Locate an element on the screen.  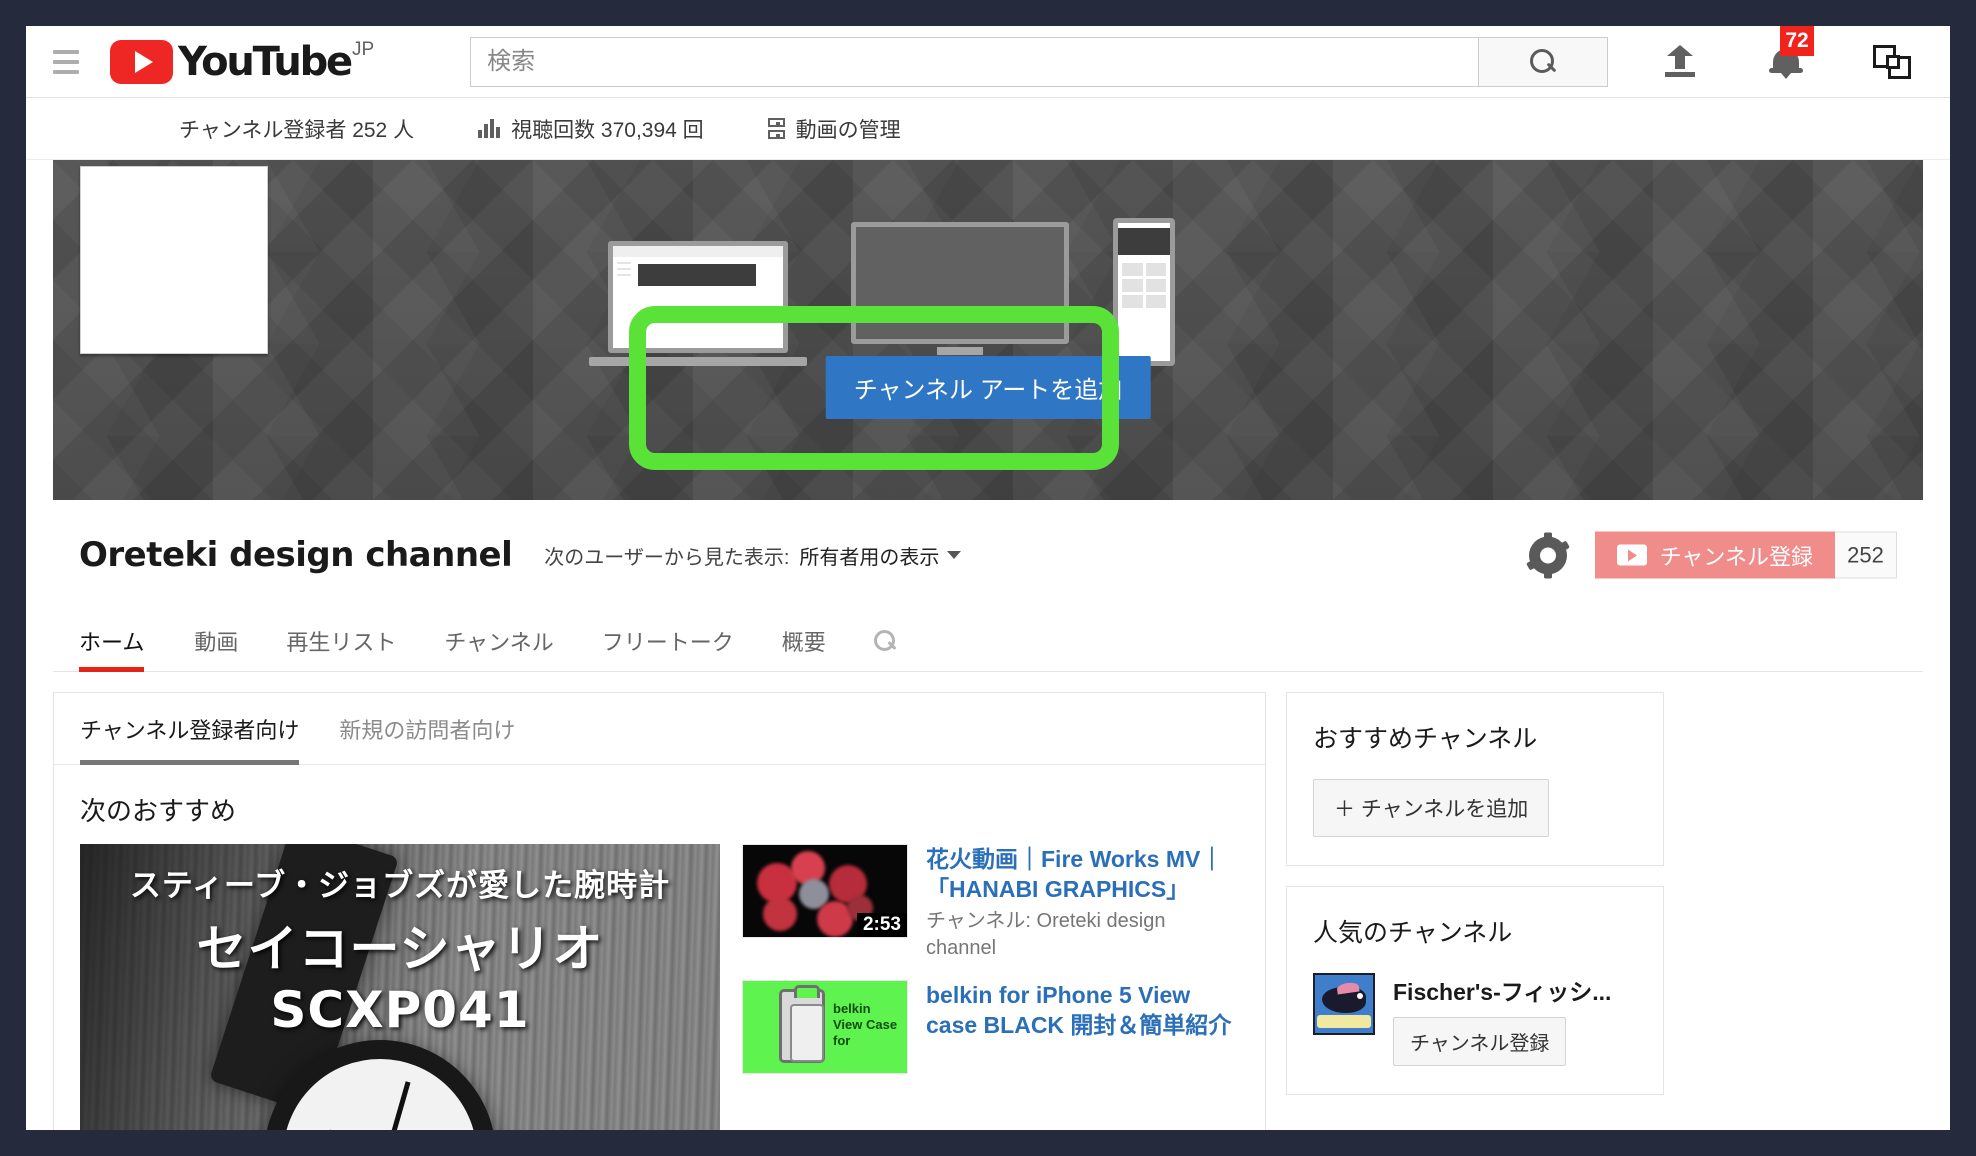
thumb-text-line2: View Case is located at coordinates (865, 1024).